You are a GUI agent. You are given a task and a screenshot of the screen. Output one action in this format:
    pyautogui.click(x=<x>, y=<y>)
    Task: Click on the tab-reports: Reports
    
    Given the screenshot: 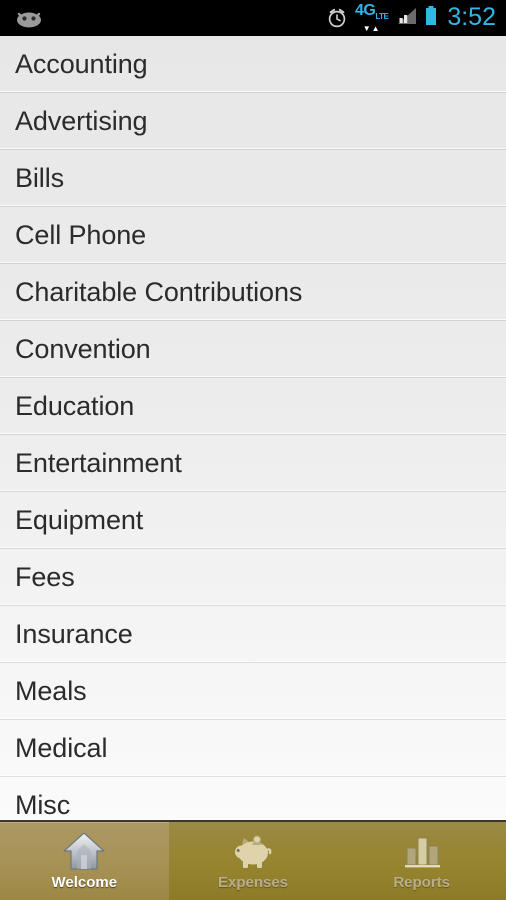 What is the action you would take?
    pyautogui.click(x=421, y=861)
    